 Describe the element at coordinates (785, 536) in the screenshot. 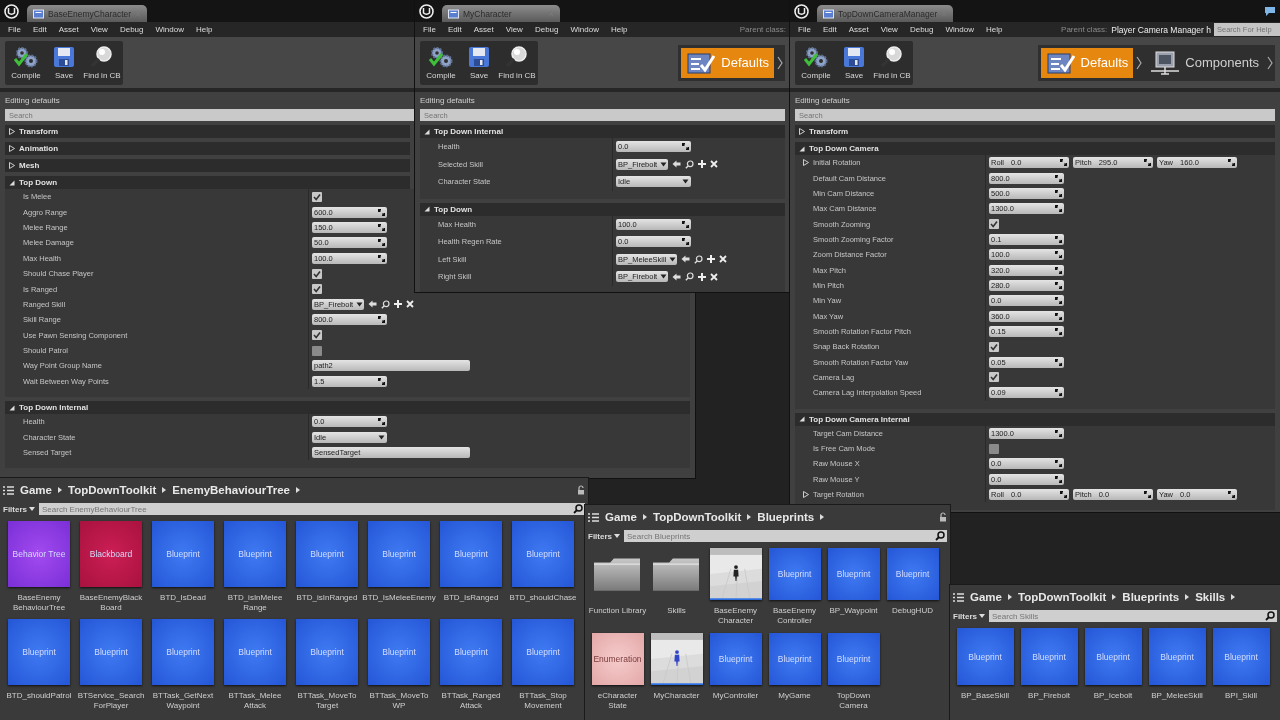

I see `search-field: Search Blueprints` at that location.